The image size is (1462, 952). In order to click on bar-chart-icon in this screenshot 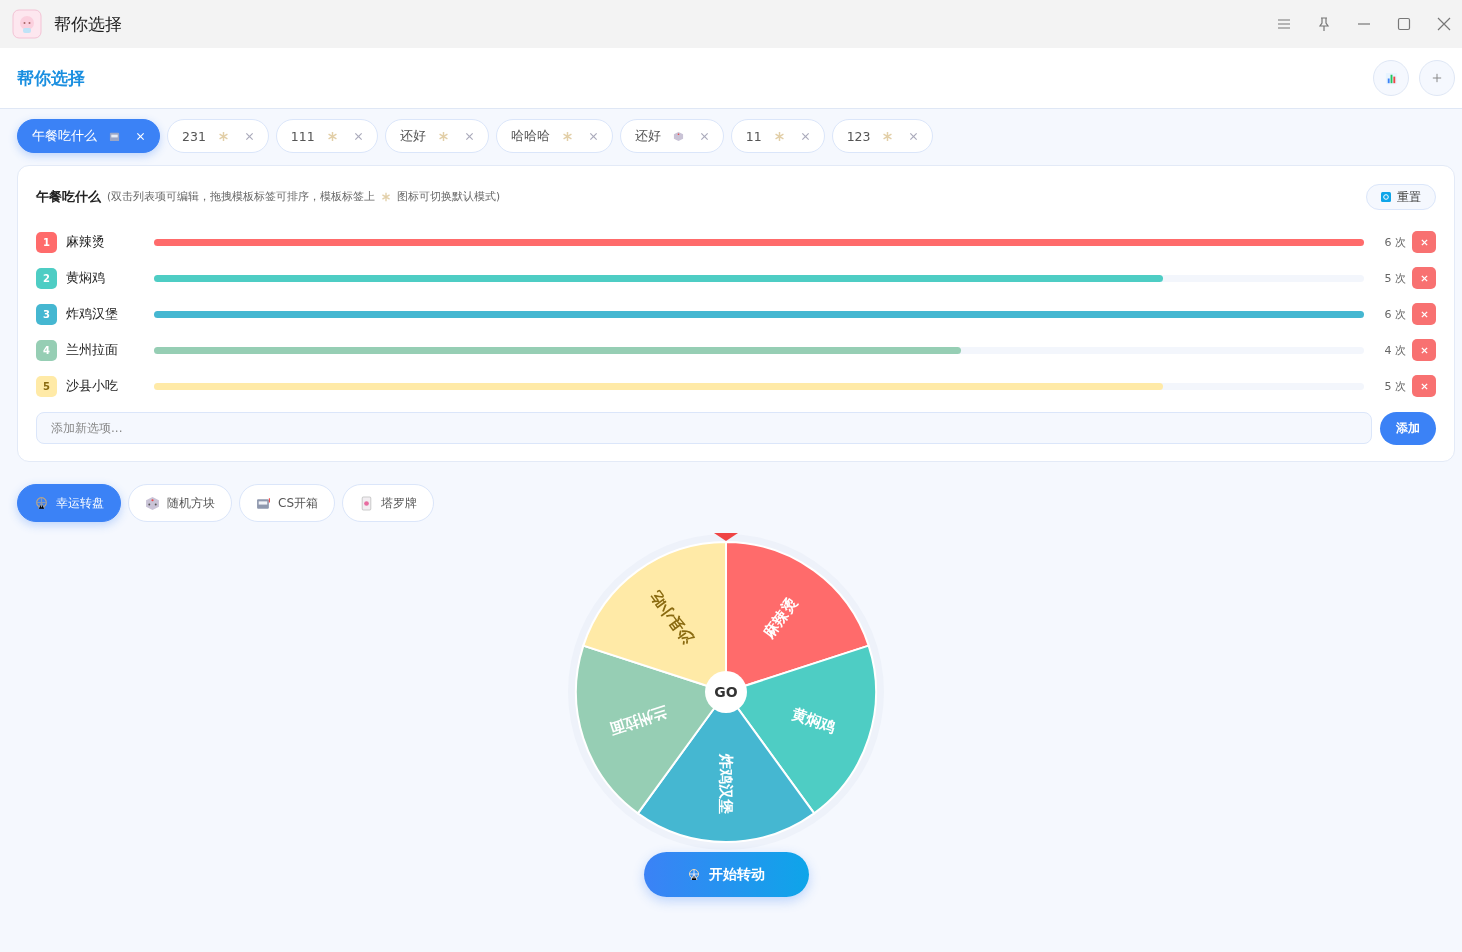, I will do `click(1391, 78)`.